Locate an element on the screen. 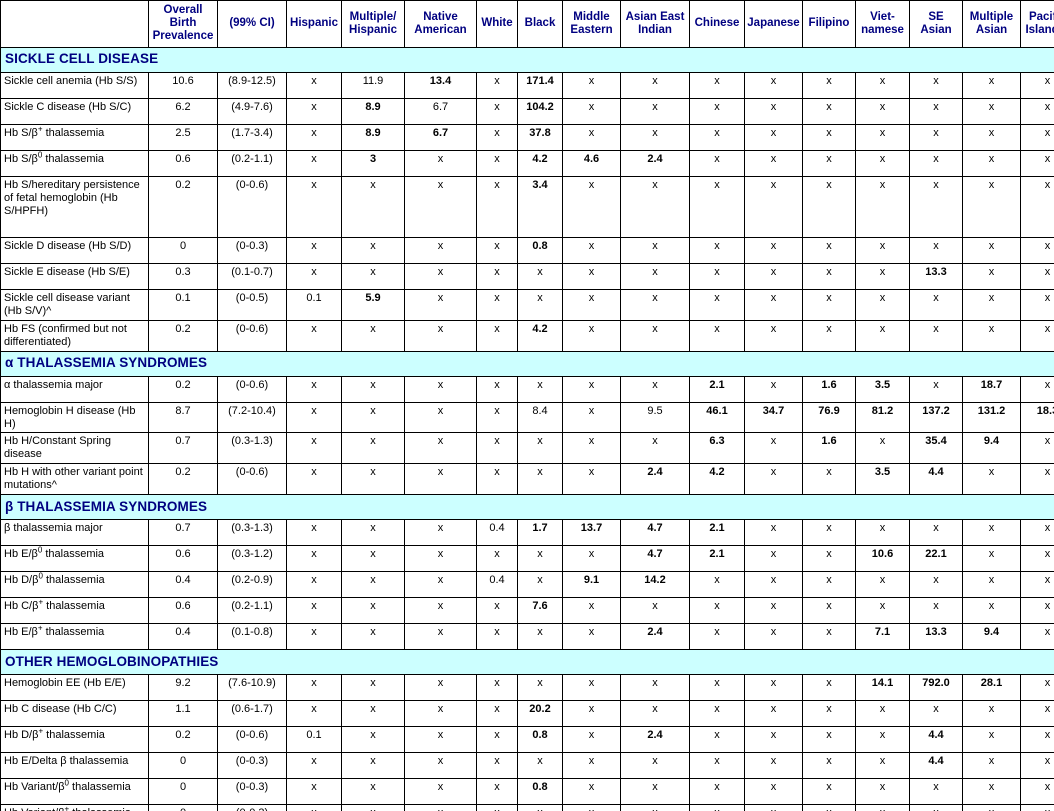 The height and width of the screenshot is (811, 1054). cell-ci: (0-0.6) is located at coordinates (252, 479).